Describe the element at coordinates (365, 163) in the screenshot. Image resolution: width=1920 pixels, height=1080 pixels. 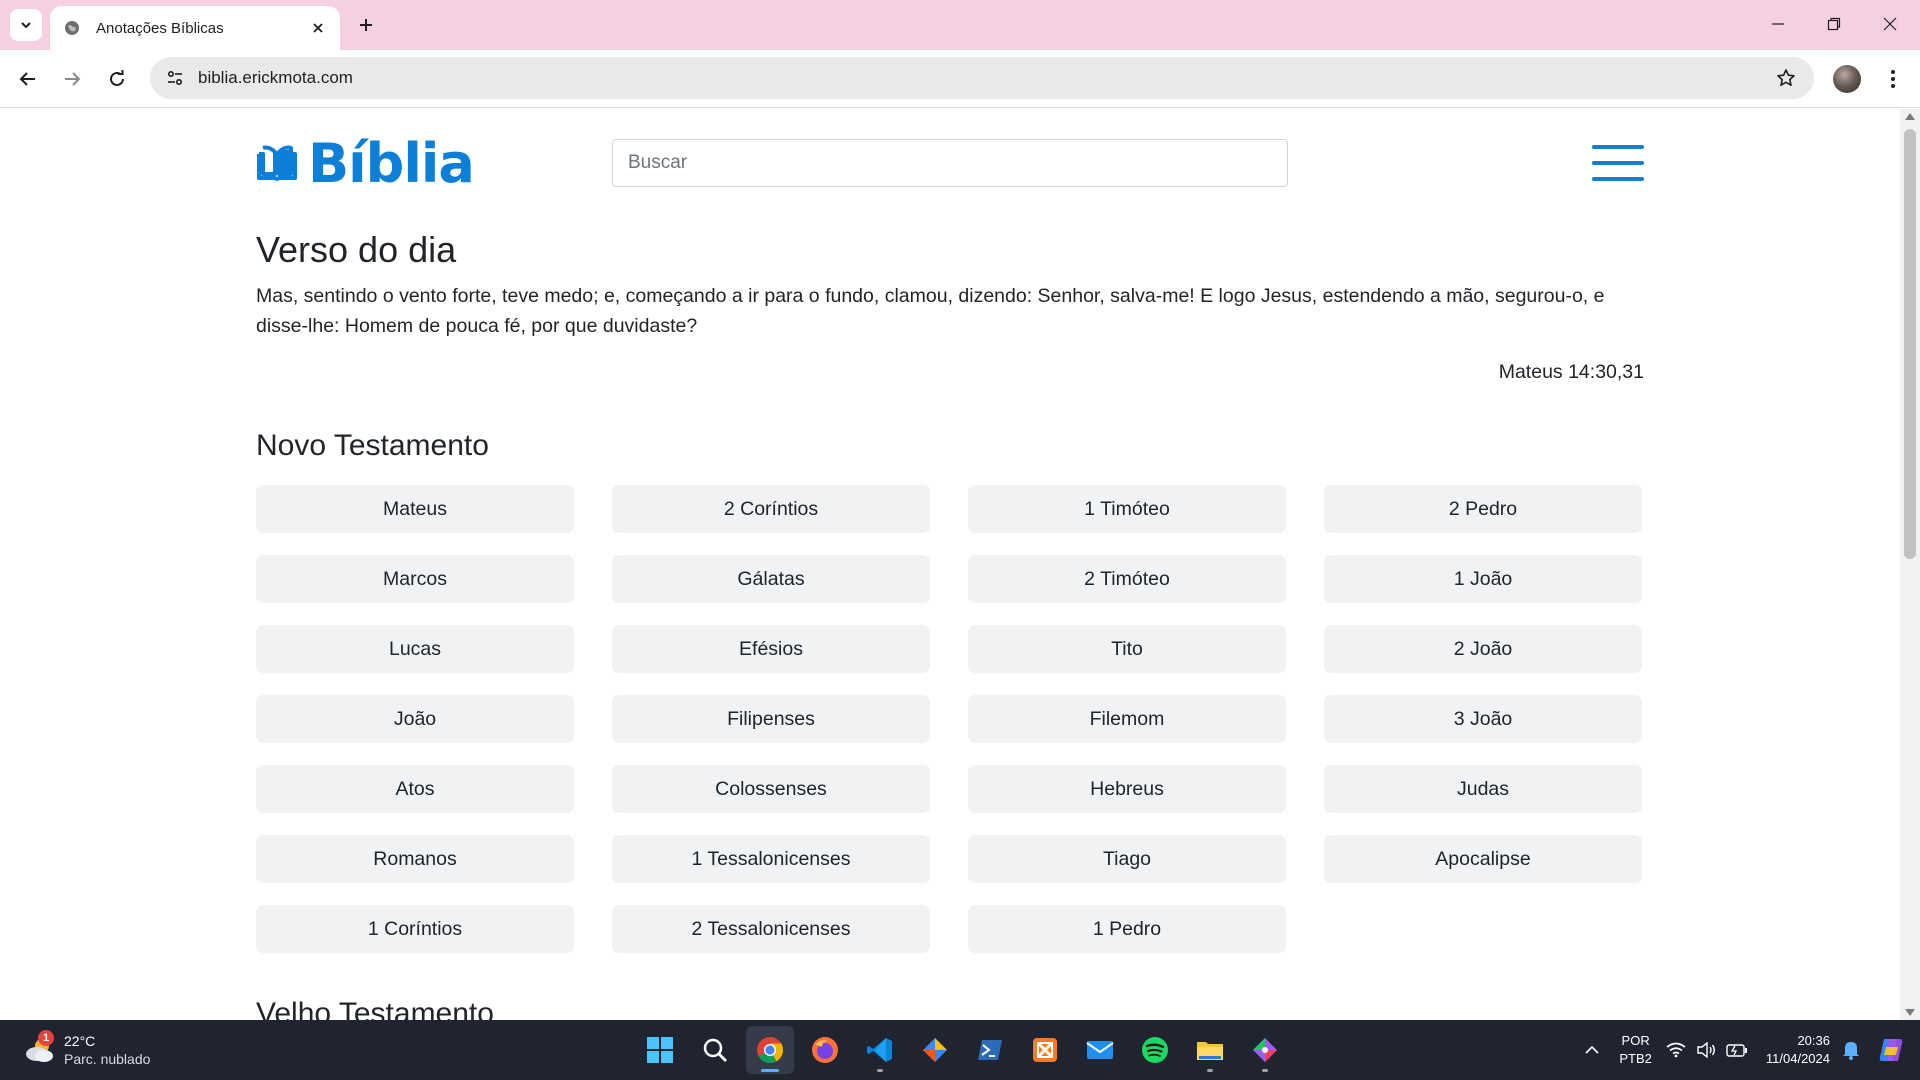
I see `site-logo: Bíblia` at that location.